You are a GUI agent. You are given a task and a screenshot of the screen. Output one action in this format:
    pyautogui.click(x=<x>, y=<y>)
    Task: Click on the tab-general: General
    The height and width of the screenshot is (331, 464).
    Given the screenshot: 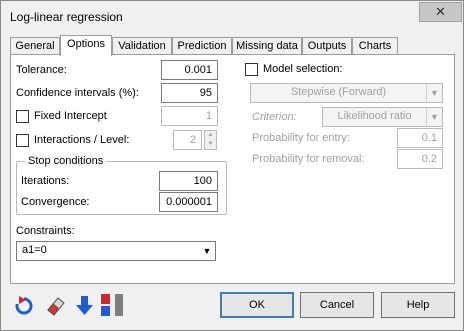 What is the action you would take?
    pyautogui.click(x=35, y=46)
    